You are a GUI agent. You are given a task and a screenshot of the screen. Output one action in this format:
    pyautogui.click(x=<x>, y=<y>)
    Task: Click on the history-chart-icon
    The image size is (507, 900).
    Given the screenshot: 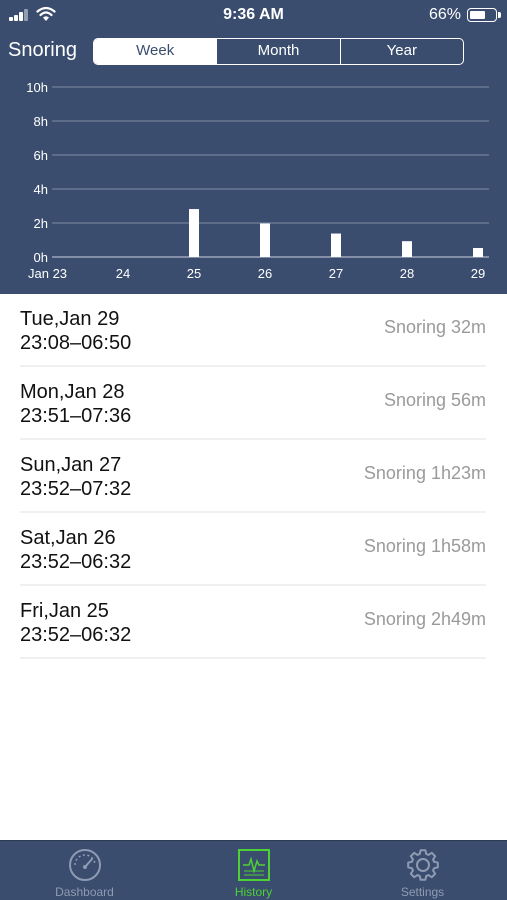 What is the action you would take?
    pyautogui.click(x=254, y=865)
    